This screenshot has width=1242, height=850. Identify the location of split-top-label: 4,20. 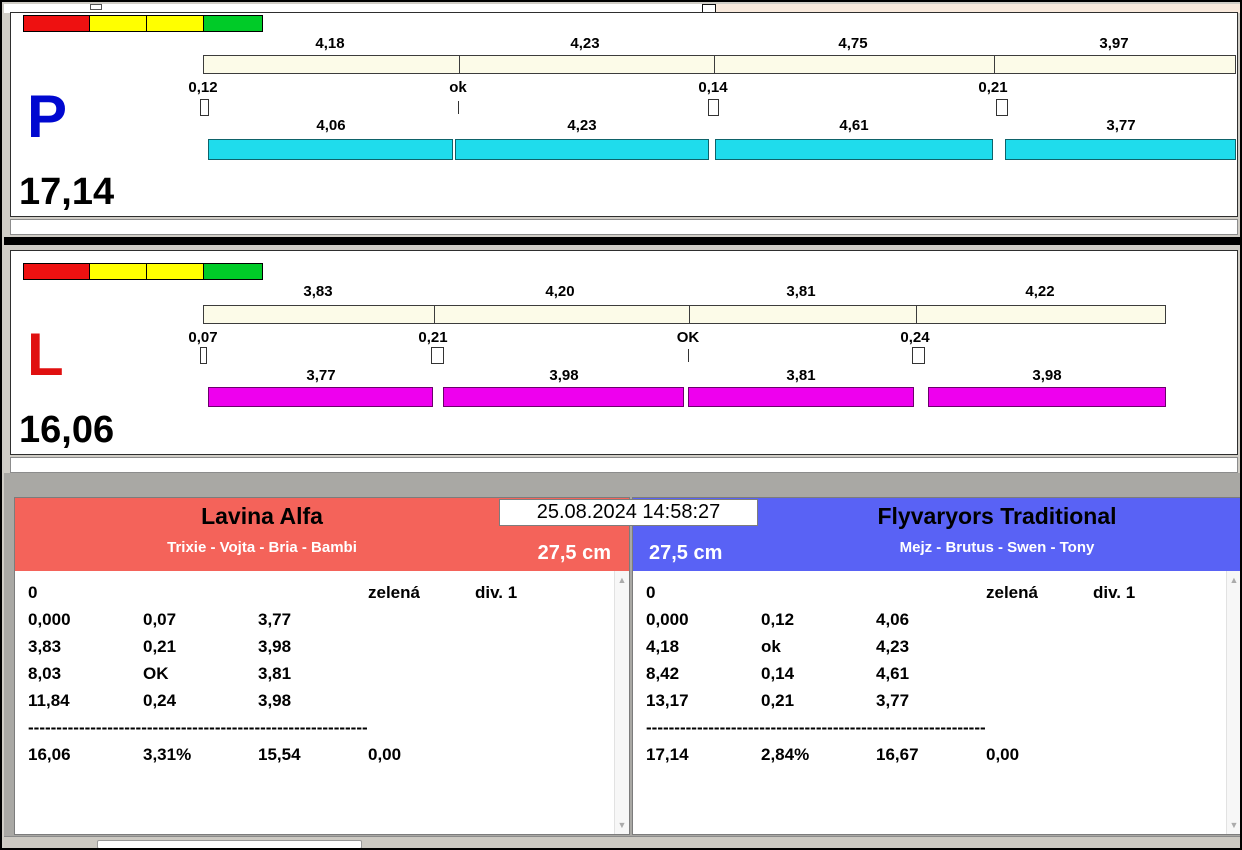
(560, 291).